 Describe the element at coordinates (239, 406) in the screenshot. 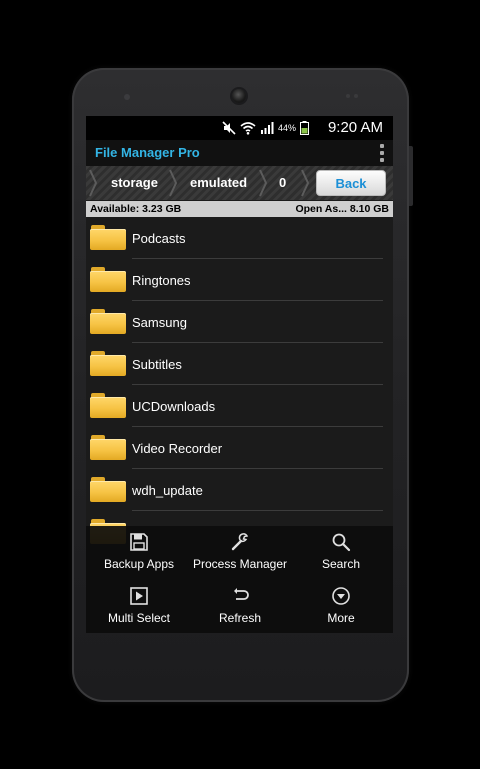

I see `list-item: UCDownloads` at that location.